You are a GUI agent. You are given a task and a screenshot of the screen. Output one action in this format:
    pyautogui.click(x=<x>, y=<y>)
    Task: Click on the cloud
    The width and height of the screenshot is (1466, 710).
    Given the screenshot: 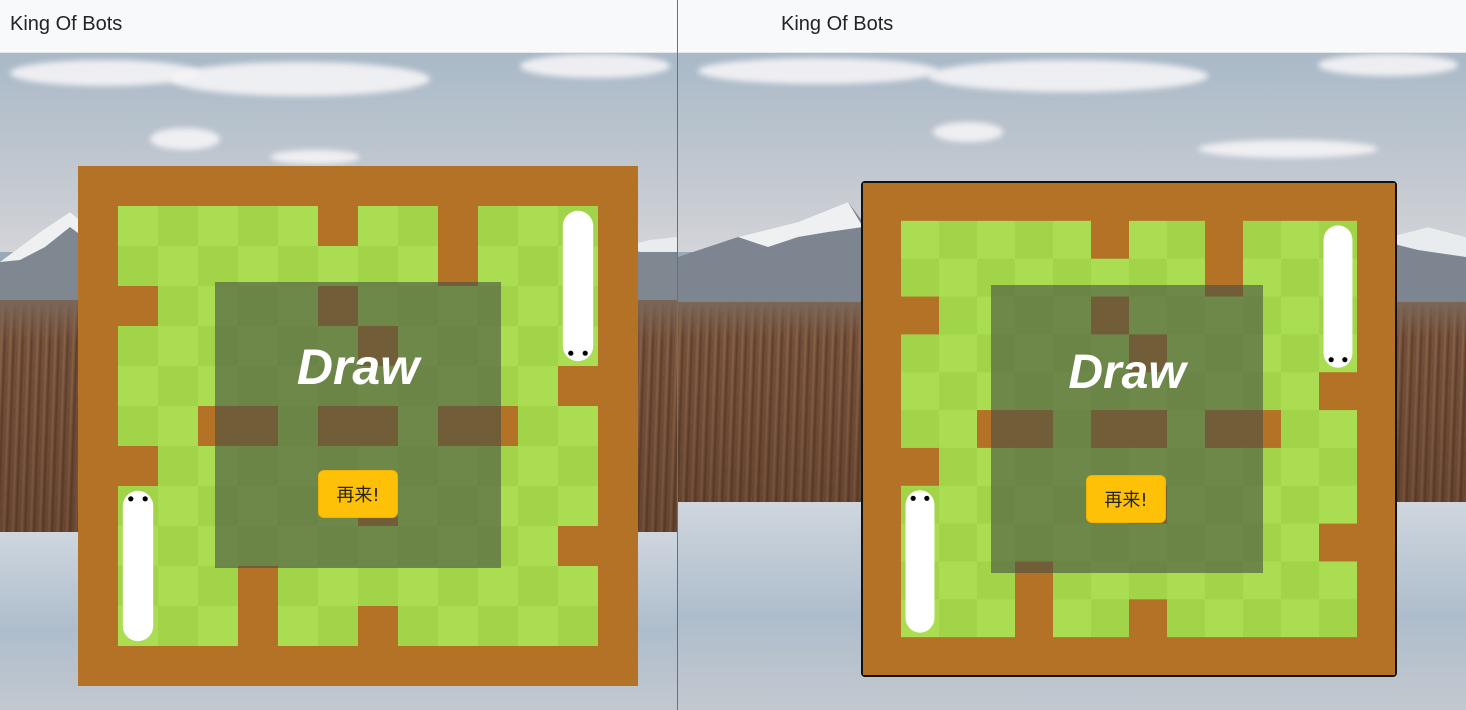 What is the action you would take?
    pyautogui.click(x=968, y=132)
    